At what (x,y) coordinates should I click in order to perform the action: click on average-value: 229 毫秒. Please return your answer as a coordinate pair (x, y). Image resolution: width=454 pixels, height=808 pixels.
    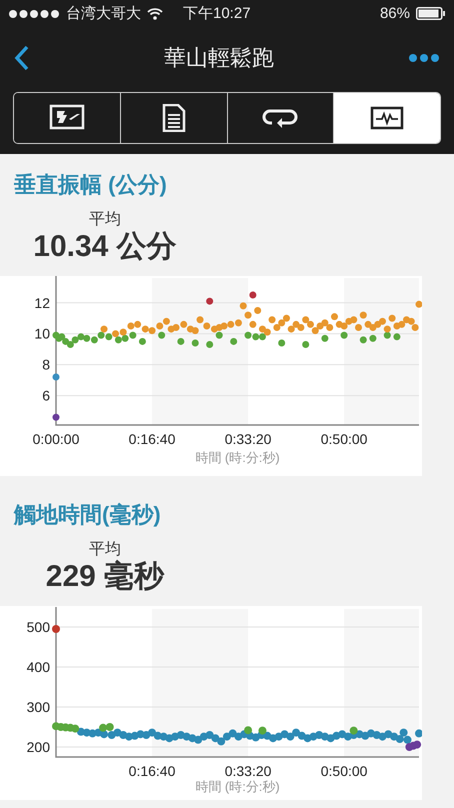
    Looking at the image, I should click on (105, 577).